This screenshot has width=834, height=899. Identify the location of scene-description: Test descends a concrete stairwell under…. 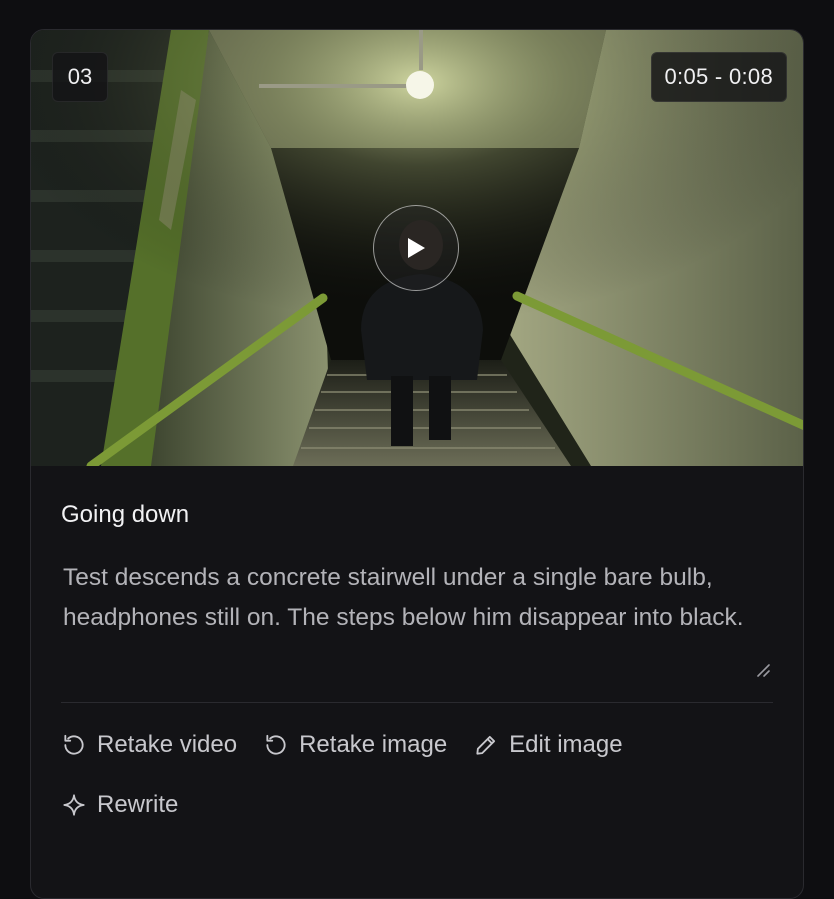
(418, 595).